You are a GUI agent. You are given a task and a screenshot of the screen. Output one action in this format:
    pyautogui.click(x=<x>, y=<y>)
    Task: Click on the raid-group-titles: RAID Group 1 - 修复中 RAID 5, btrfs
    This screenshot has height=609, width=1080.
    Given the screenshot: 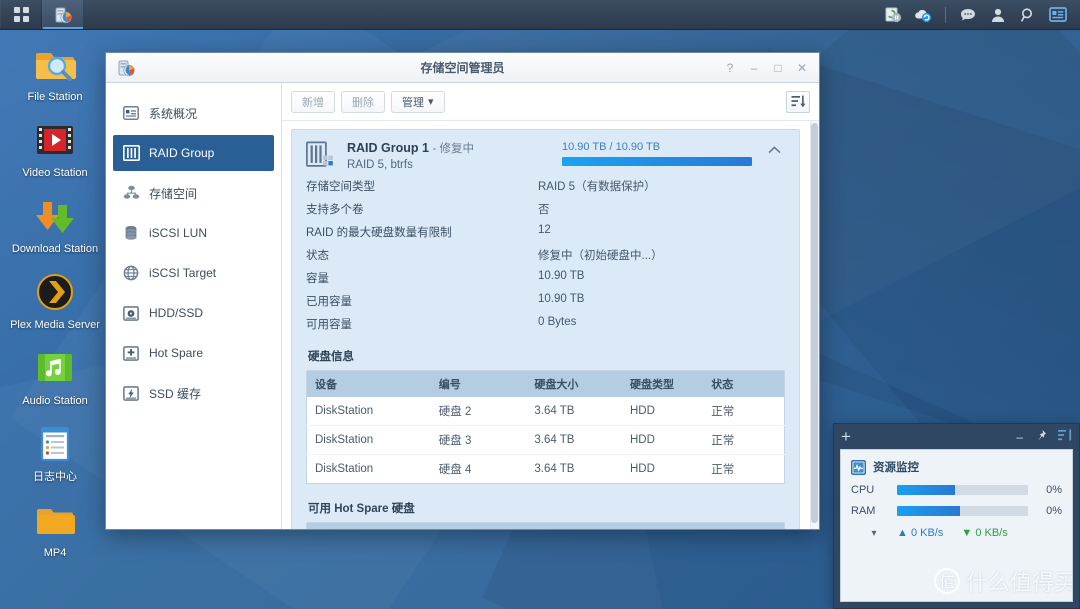 What is the action you would take?
    pyautogui.click(x=410, y=155)
    